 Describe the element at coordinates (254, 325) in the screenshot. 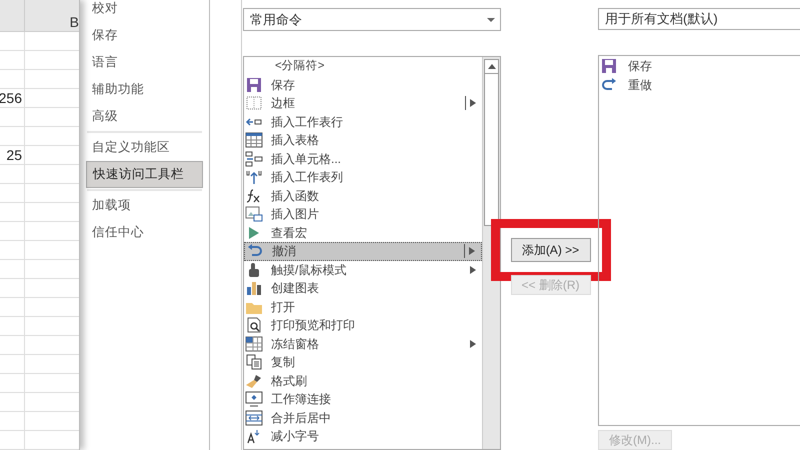

I see `magnifier-page-icon` at that location.